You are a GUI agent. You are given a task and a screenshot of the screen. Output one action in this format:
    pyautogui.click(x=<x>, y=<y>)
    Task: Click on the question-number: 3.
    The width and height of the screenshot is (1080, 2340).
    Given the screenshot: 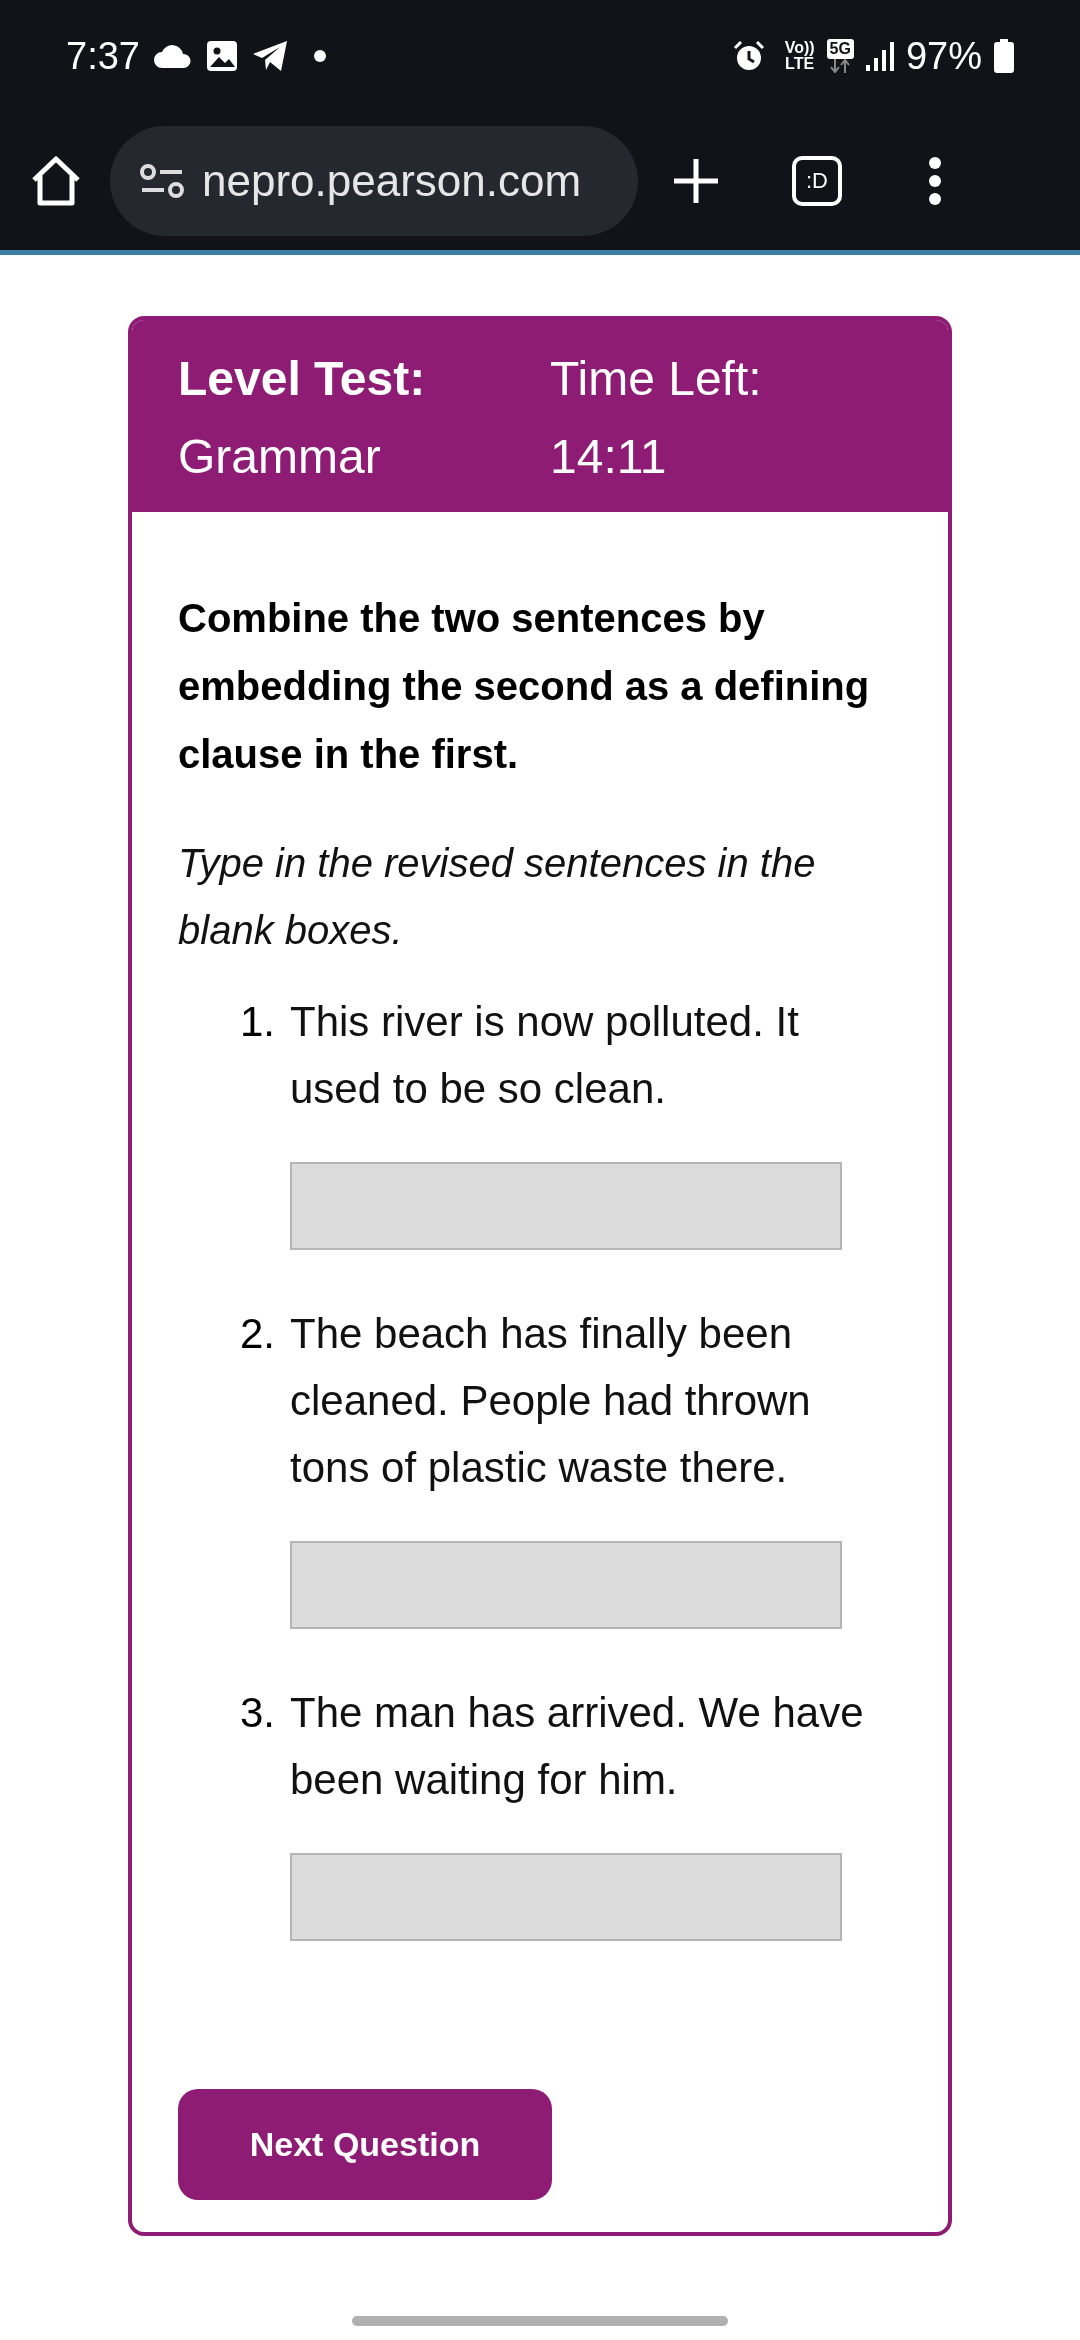 What is the action you would take?
    pyautogui.click(x=258, y=1713)
    